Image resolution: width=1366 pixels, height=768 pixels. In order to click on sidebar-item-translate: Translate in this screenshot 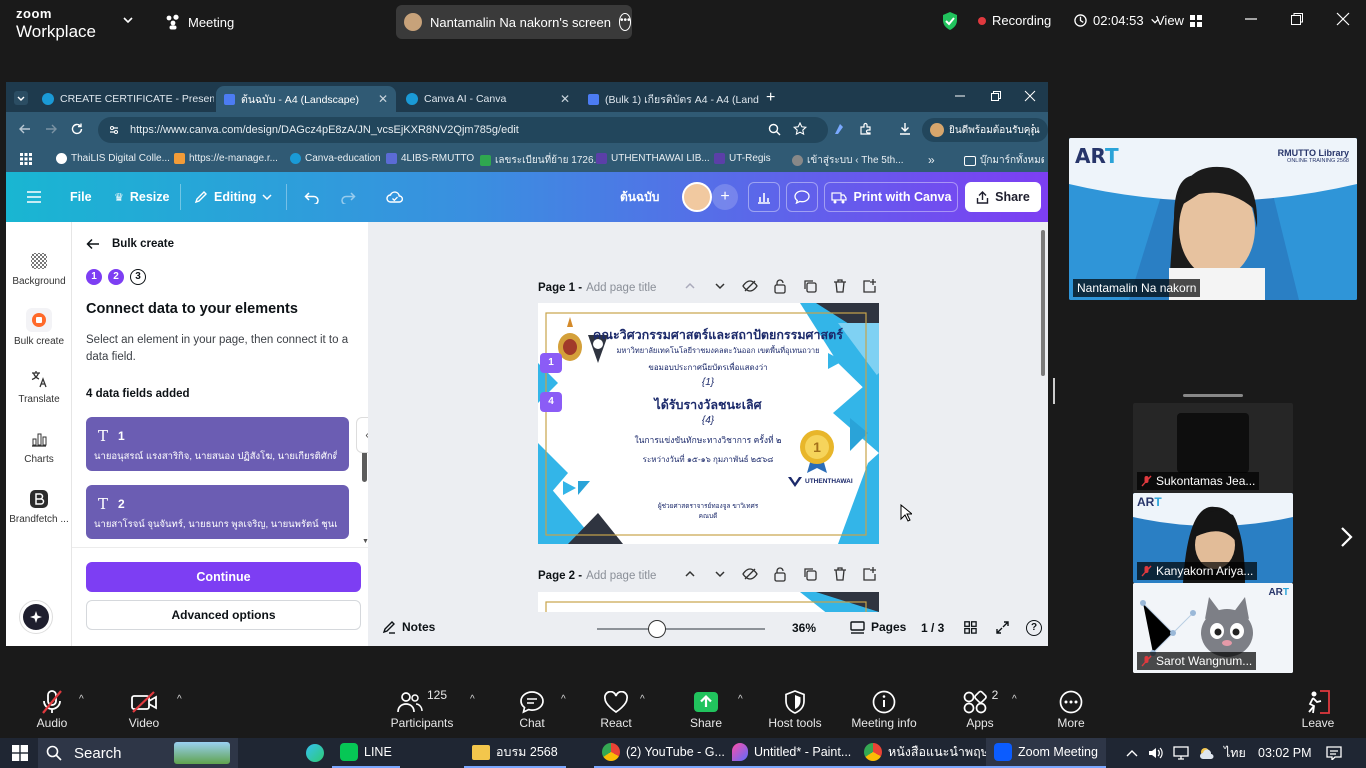, I will do `click(39, 386)`.